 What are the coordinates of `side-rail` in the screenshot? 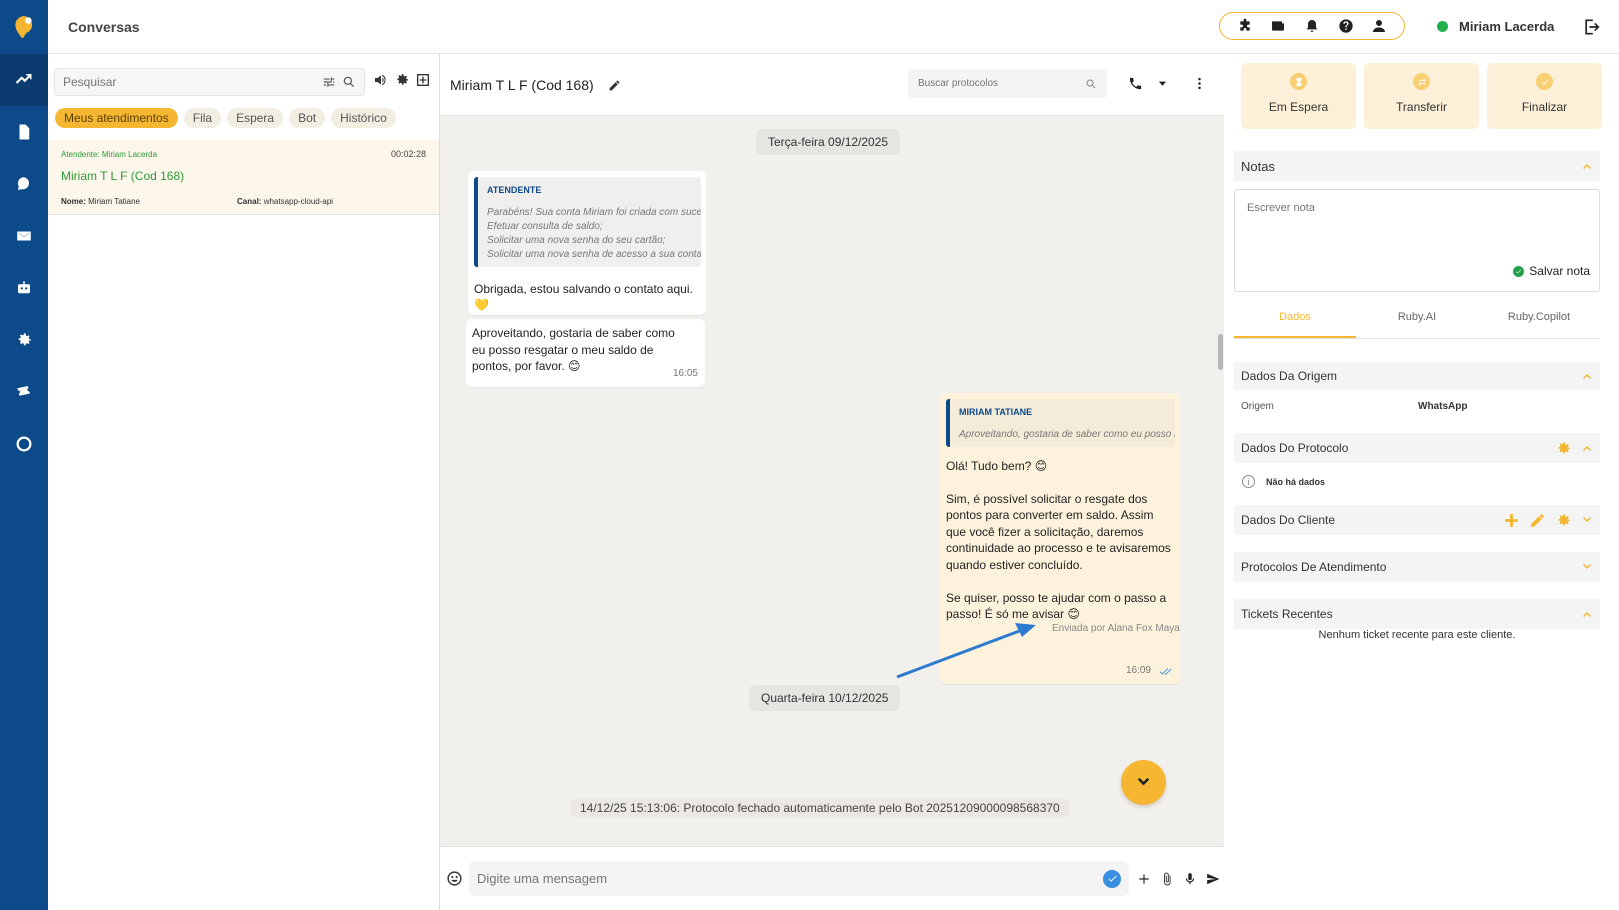 It's located at (24, 455).